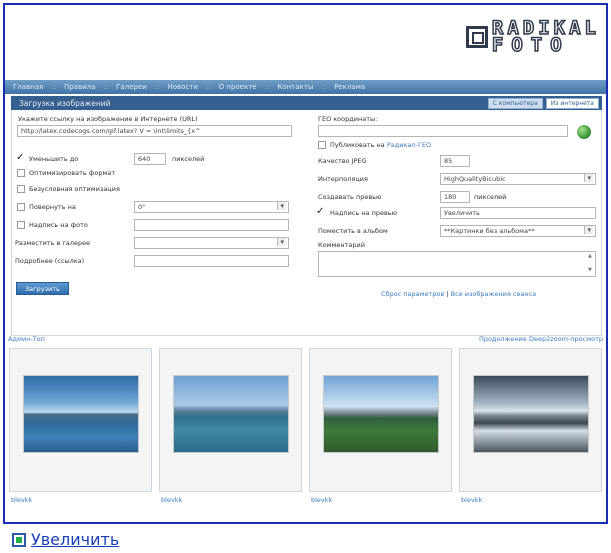 The height and width of the screenshot is (553, 611). Describe the element at coordinates (476, 37) in the screenshot. I see `logo-mark-icon` at that location.